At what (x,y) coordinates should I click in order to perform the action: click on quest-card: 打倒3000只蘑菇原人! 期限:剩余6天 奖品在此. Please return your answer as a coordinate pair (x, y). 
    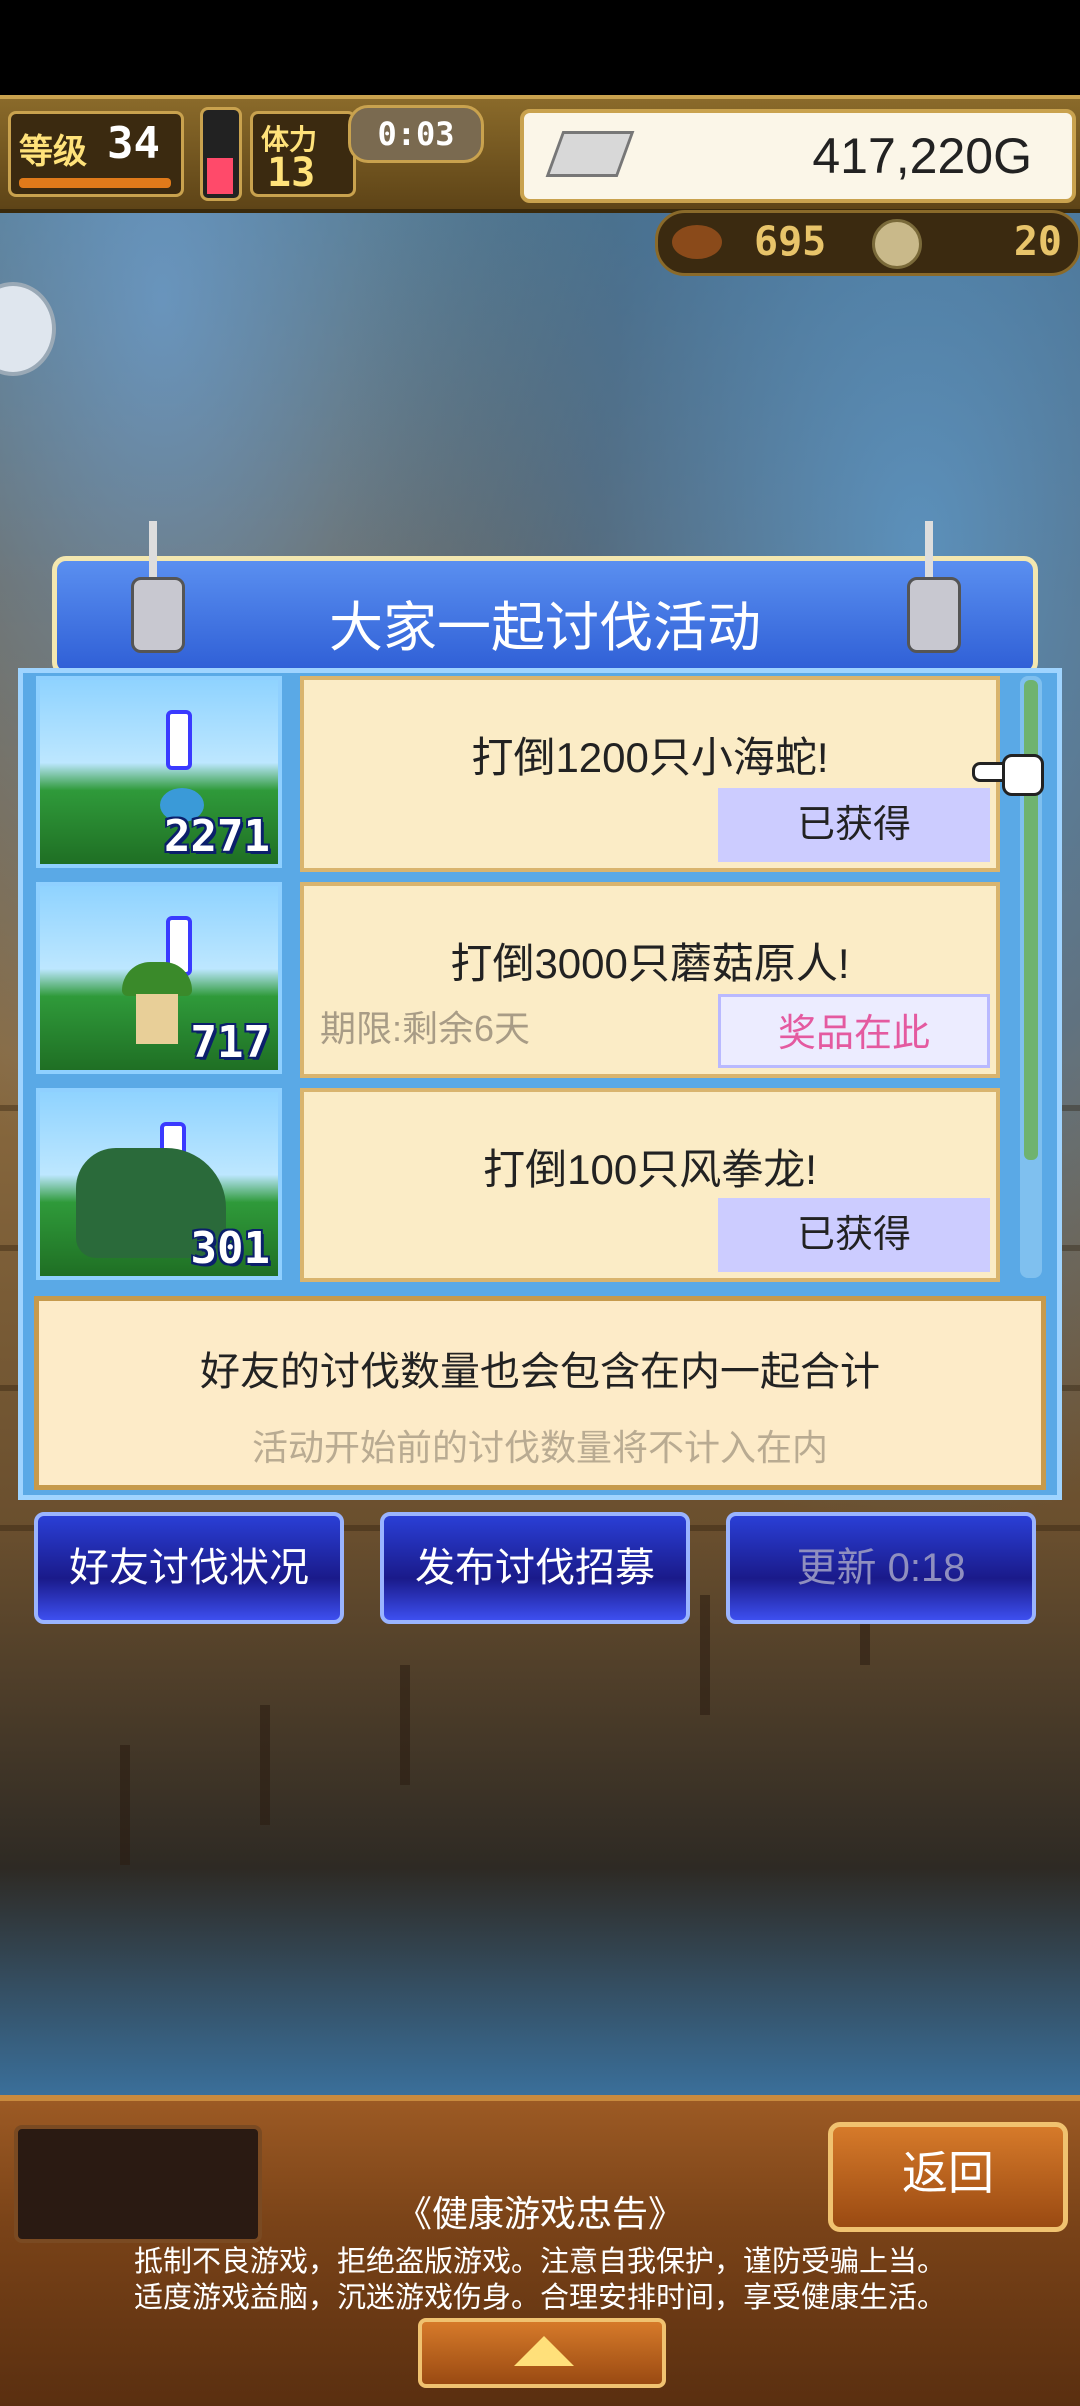
    Looking at the image, I should click on (650, 980).